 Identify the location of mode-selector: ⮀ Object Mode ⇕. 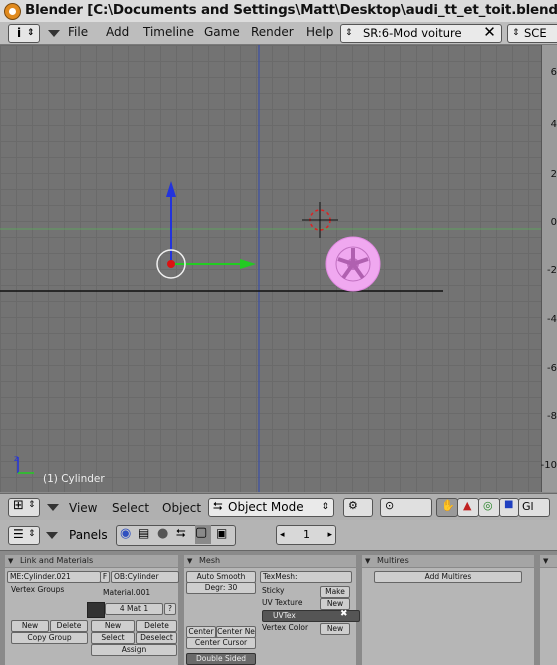
(271, 507).